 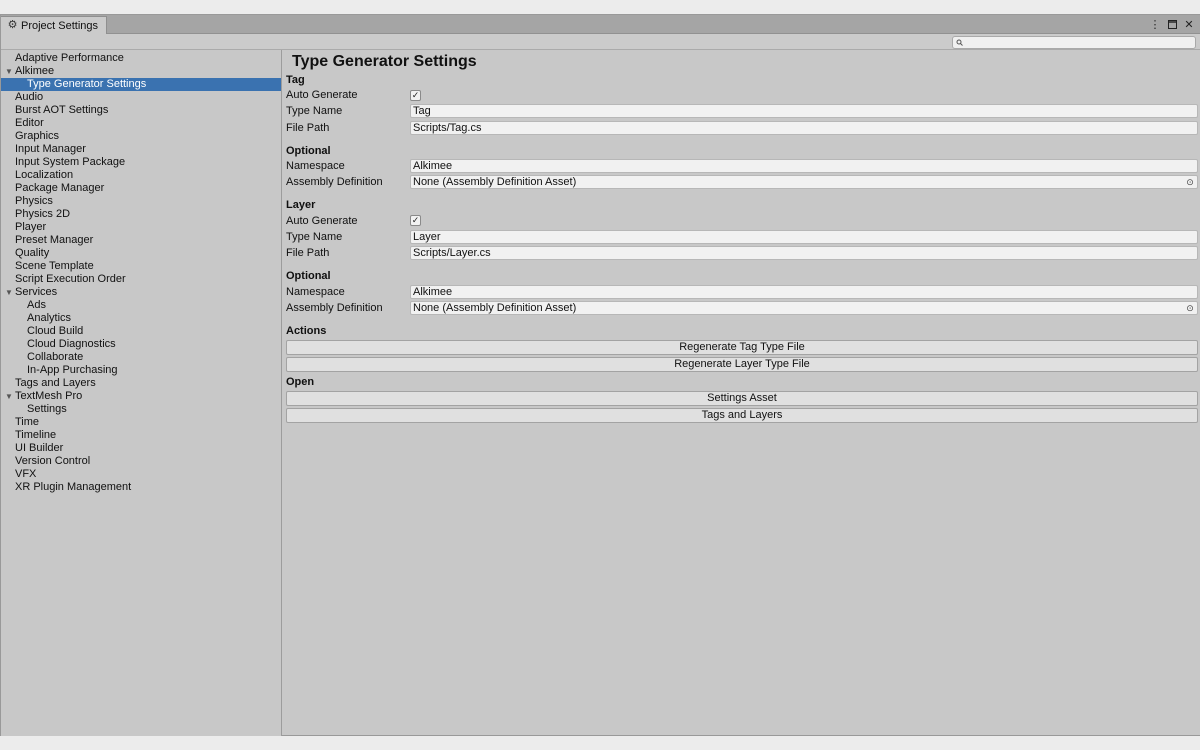 I want to click on layer-assembly-field: None (Assembly Definition Asset) ⊙, so click(x=804, y=307).